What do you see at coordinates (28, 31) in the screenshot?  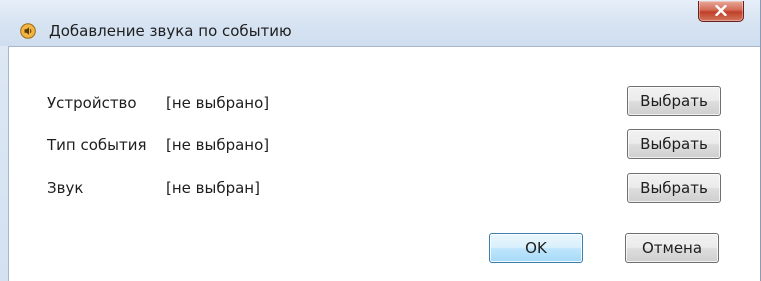 I see `speaker-icon` at bounding box center [28, 31].